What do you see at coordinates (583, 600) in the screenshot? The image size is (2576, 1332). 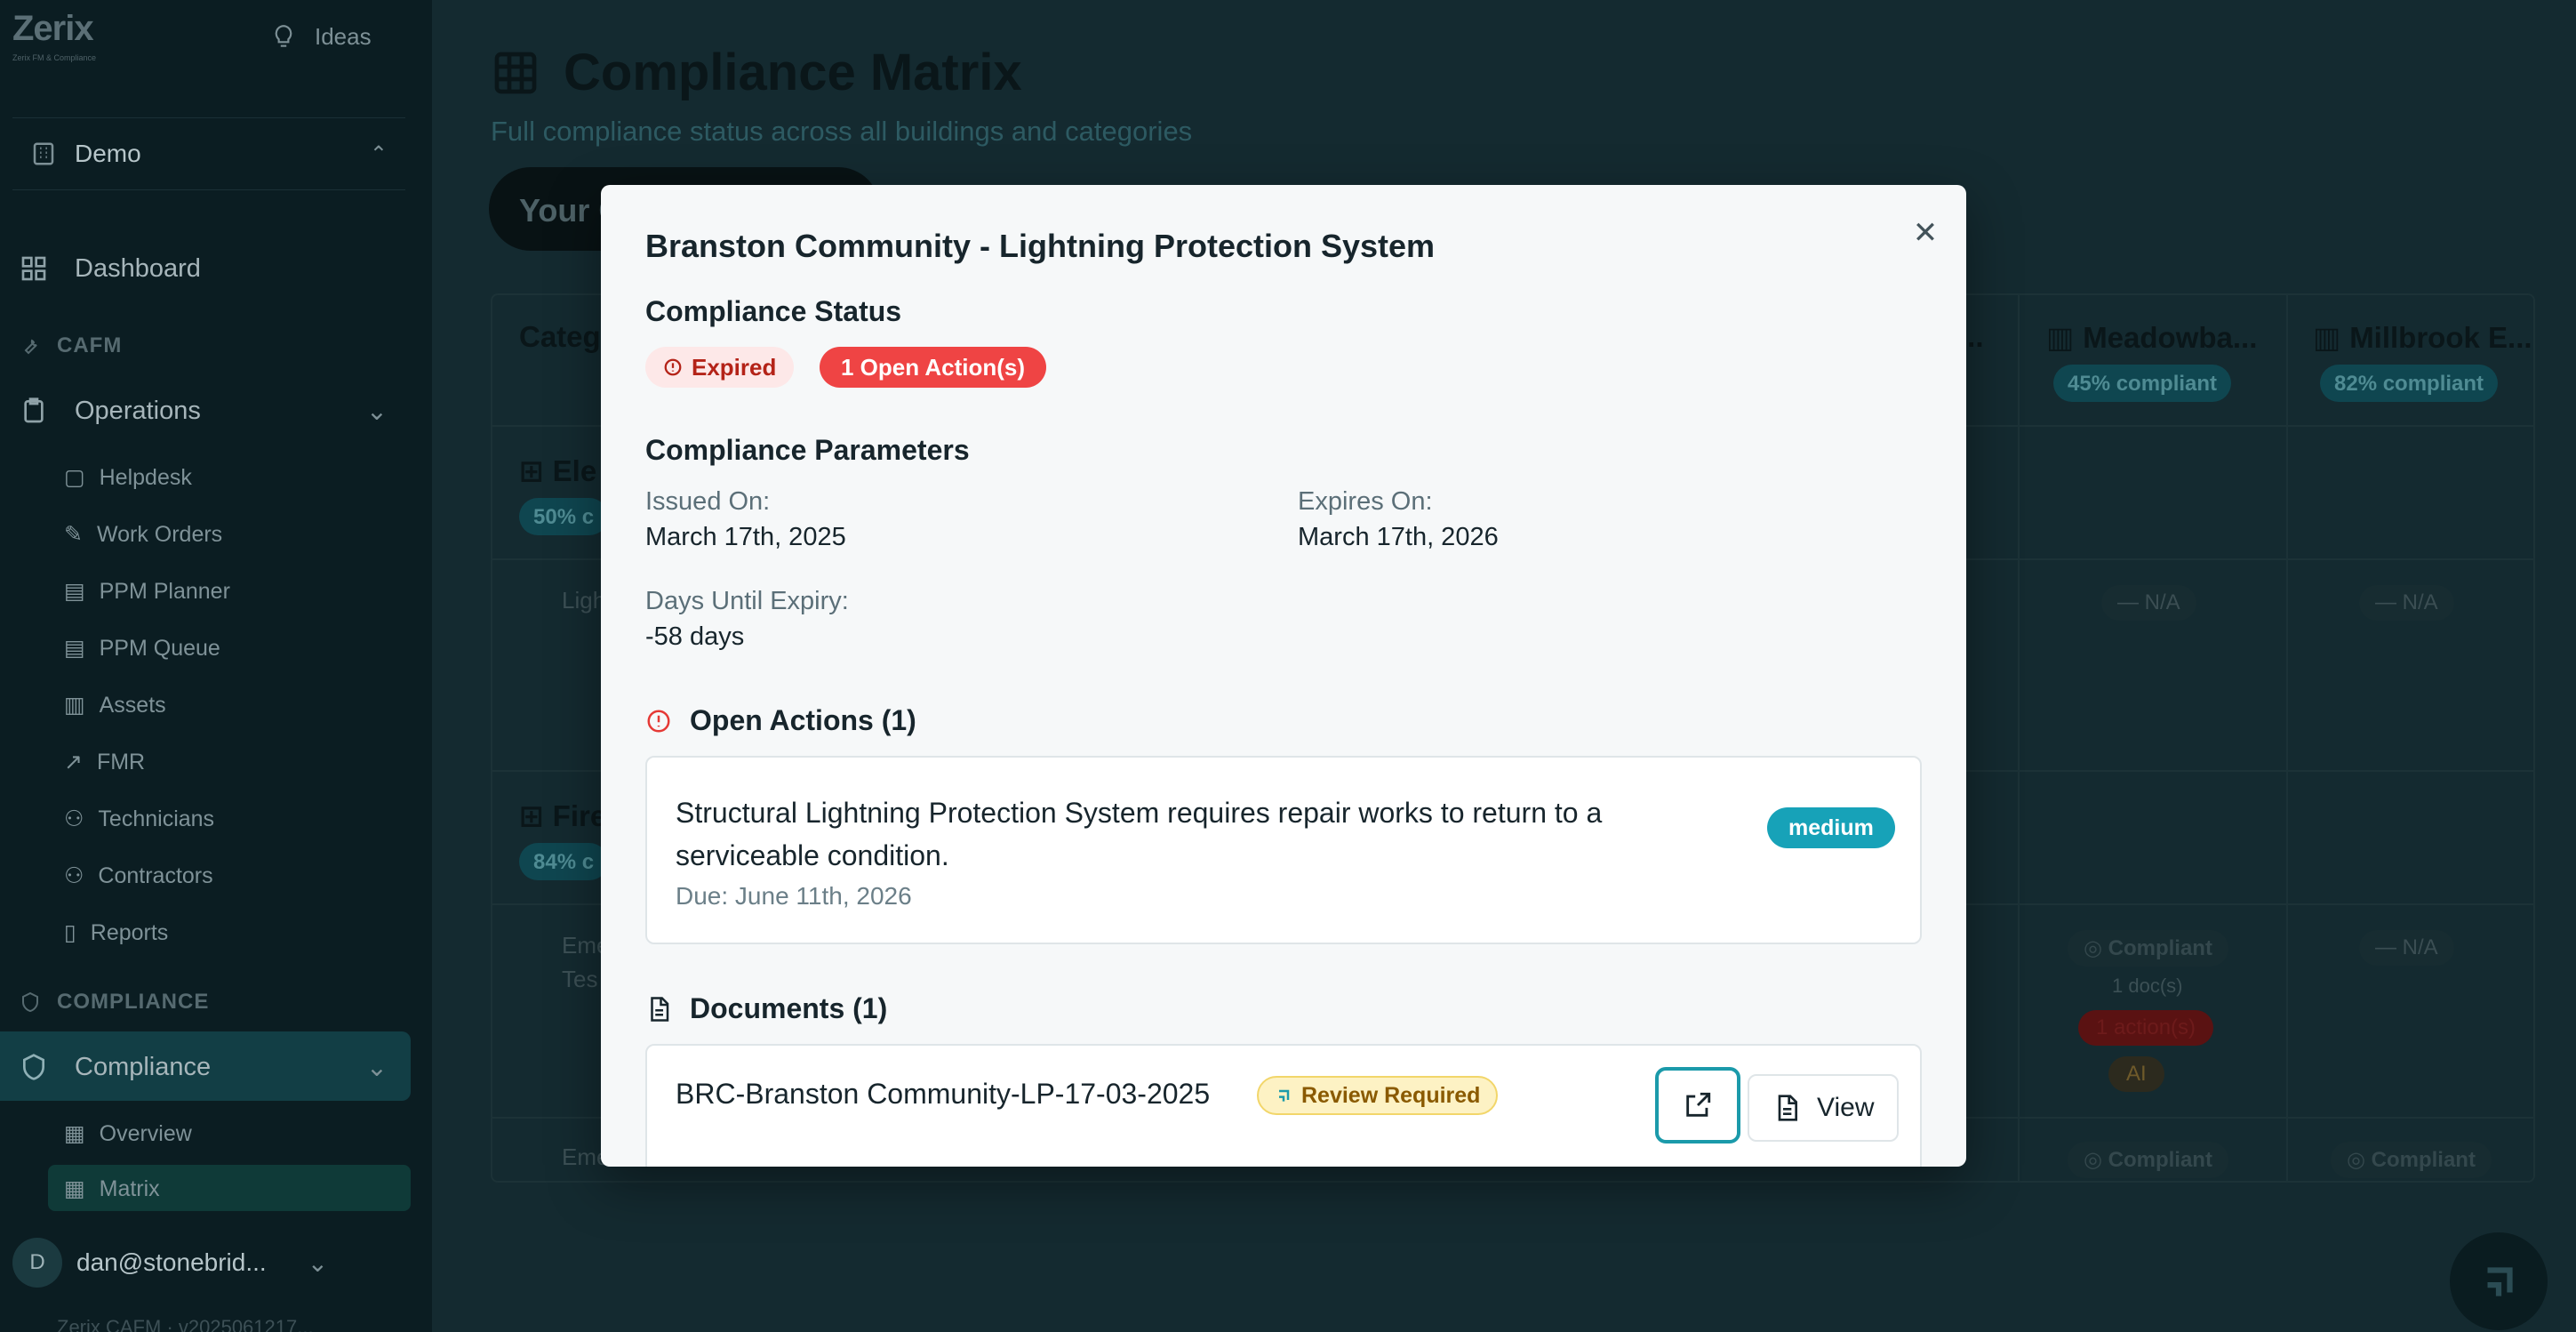 I see `row-label-lightning: Ligh` at bounding box center [583, 600].